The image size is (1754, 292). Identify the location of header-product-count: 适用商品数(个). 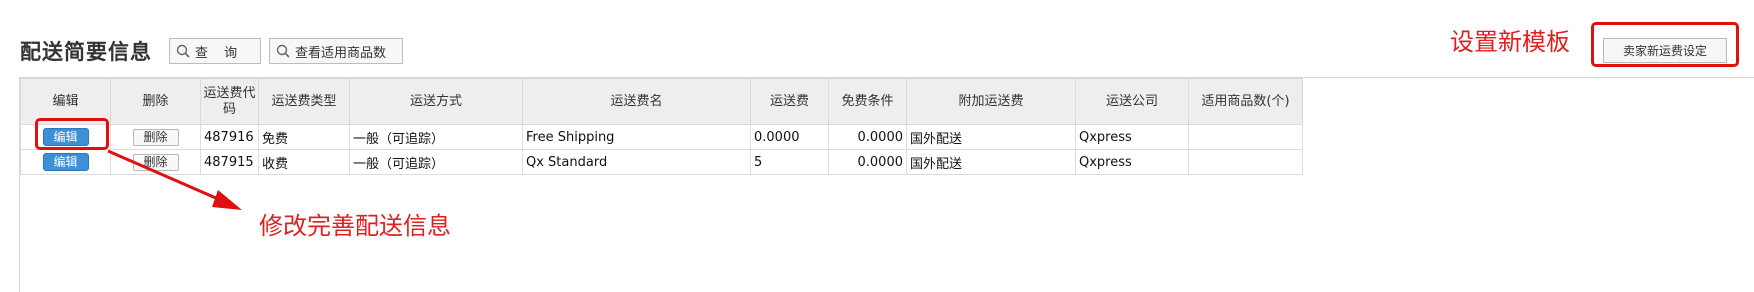
(1245, 101).